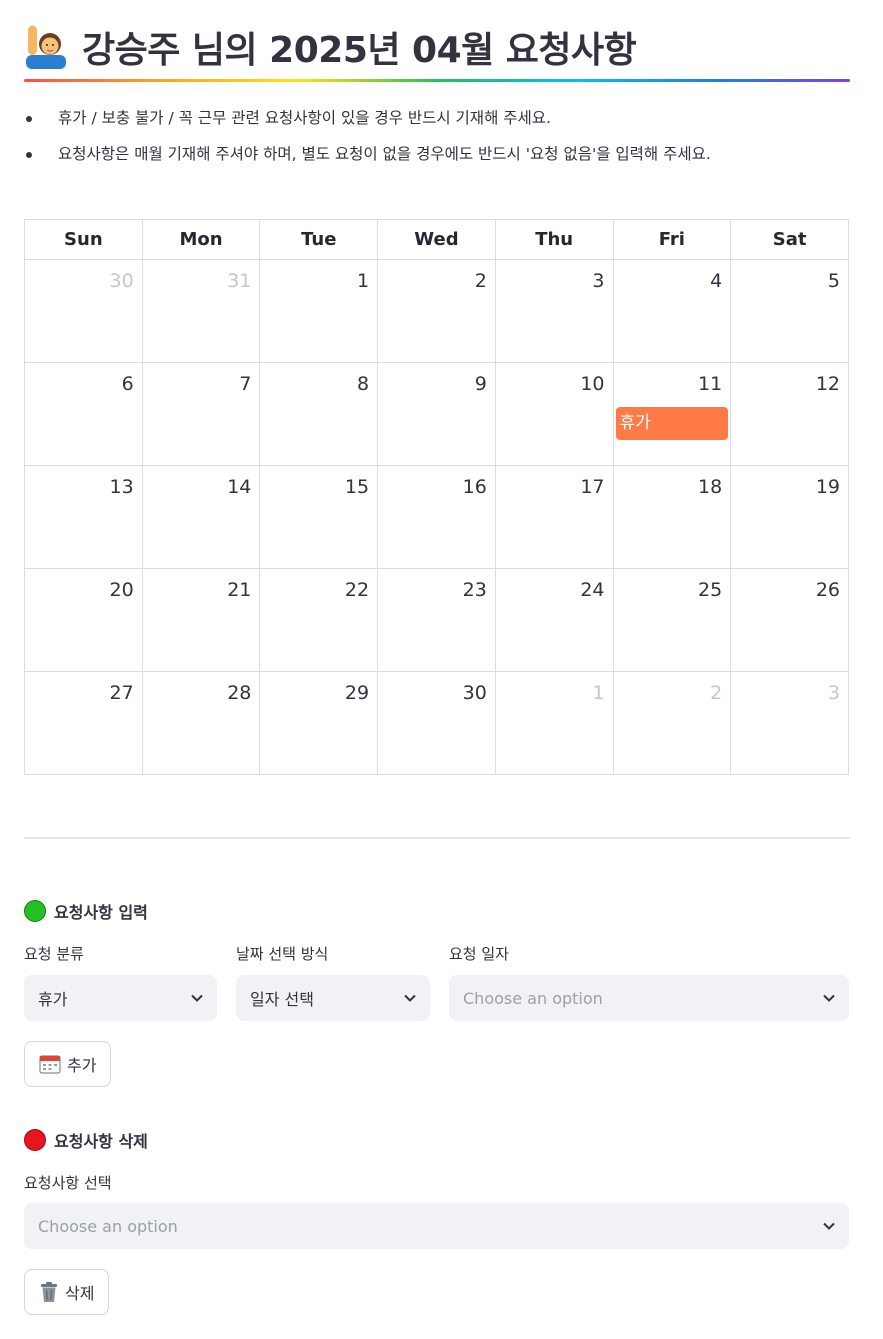 The height and width of the screenshot is (1339, 883). Describe the element at coordinates (201, 414) in the screenshot. I see `calendar-day-cell: 7` at that location.